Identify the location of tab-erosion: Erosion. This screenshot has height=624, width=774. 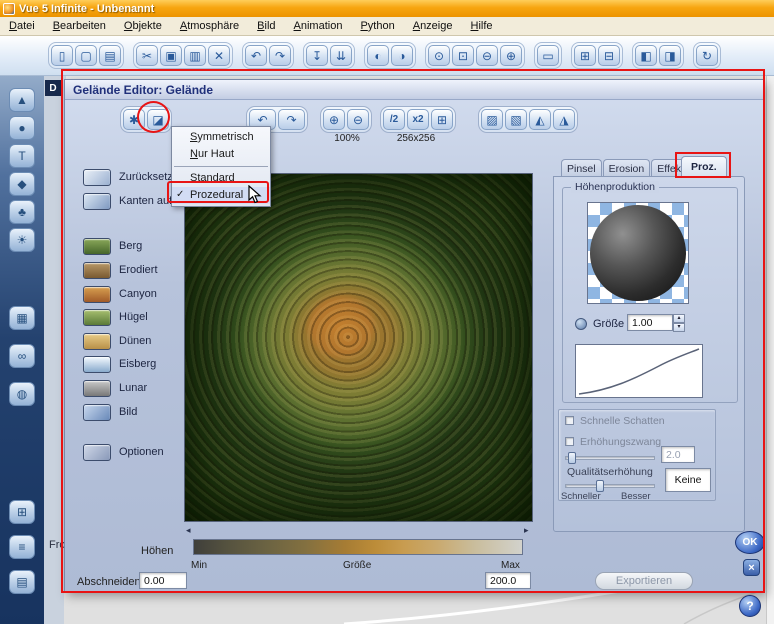
(626, 168).